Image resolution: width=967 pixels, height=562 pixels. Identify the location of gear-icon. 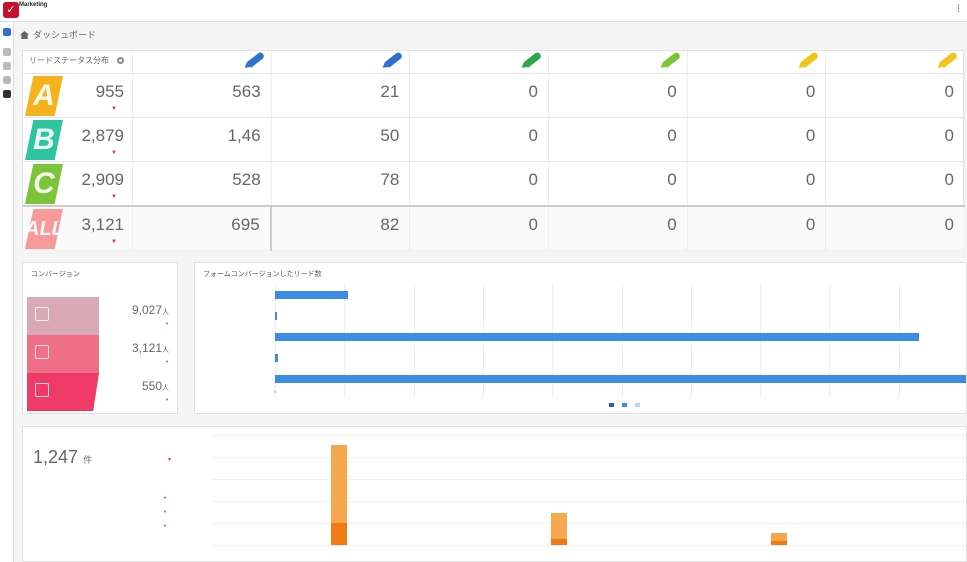
(120, 60).